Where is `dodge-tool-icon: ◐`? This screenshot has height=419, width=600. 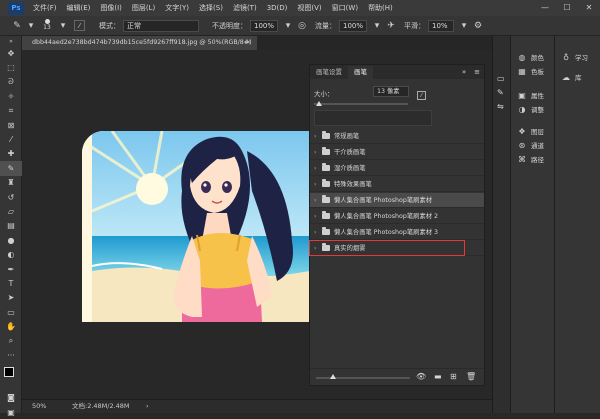
dodge-tool-icon: ◐ is located at coordinates (11, 254).